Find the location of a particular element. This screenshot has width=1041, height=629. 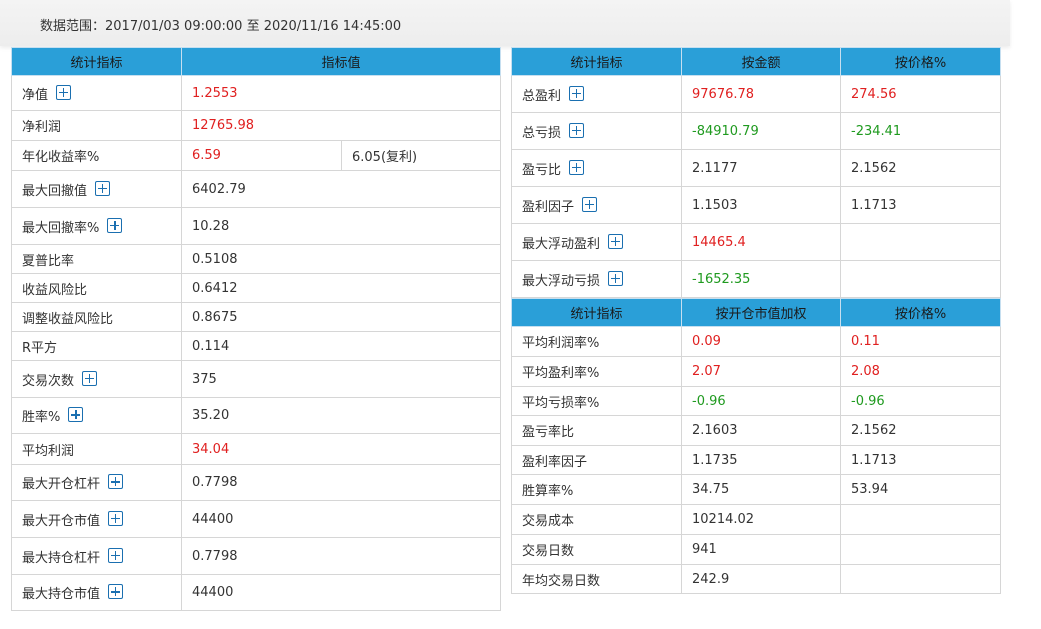

metric-value: 2.1603 is located at coordinates (761, 430).